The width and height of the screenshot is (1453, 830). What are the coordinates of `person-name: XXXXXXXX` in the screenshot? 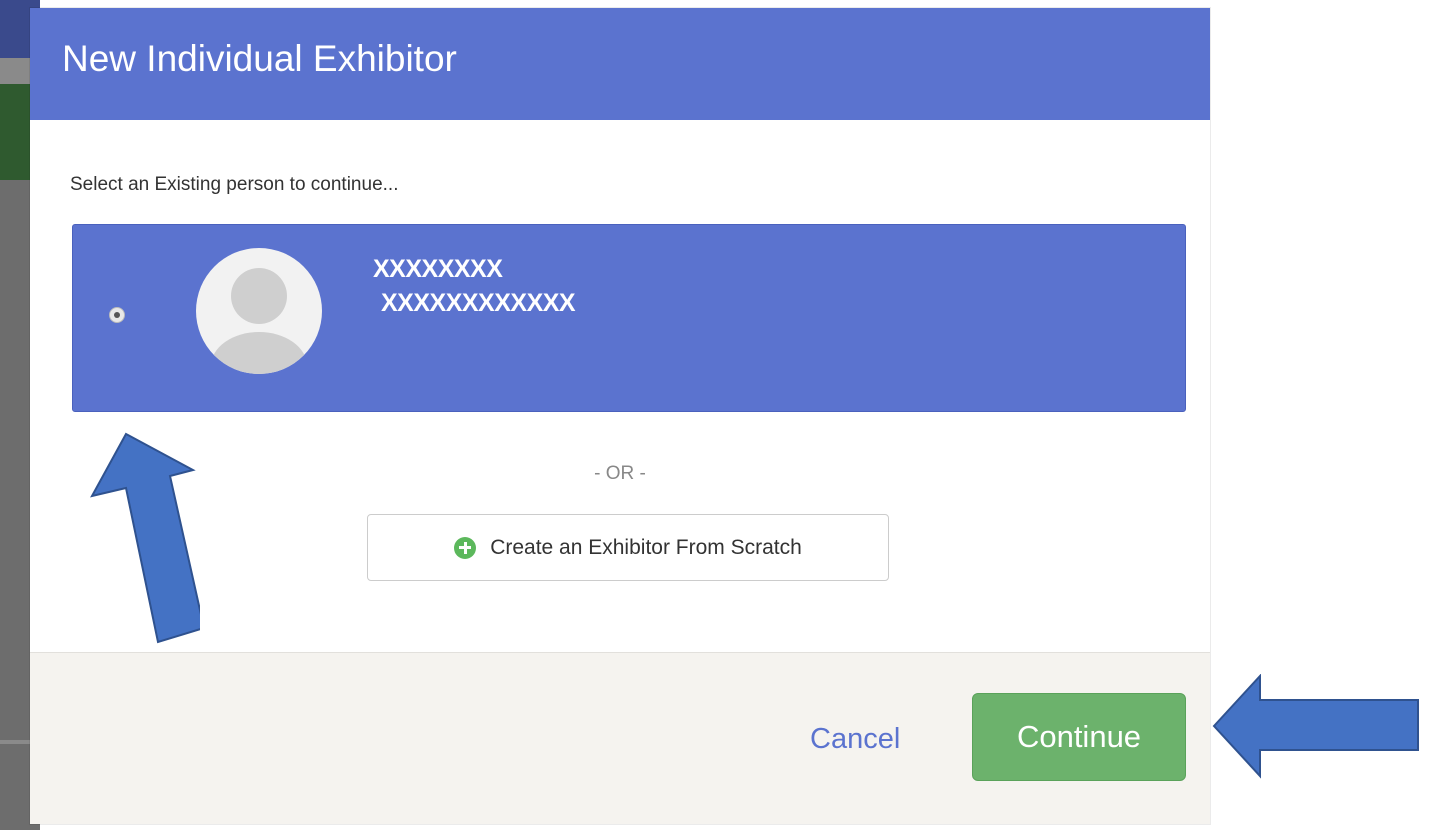 It's located at (438, 269).